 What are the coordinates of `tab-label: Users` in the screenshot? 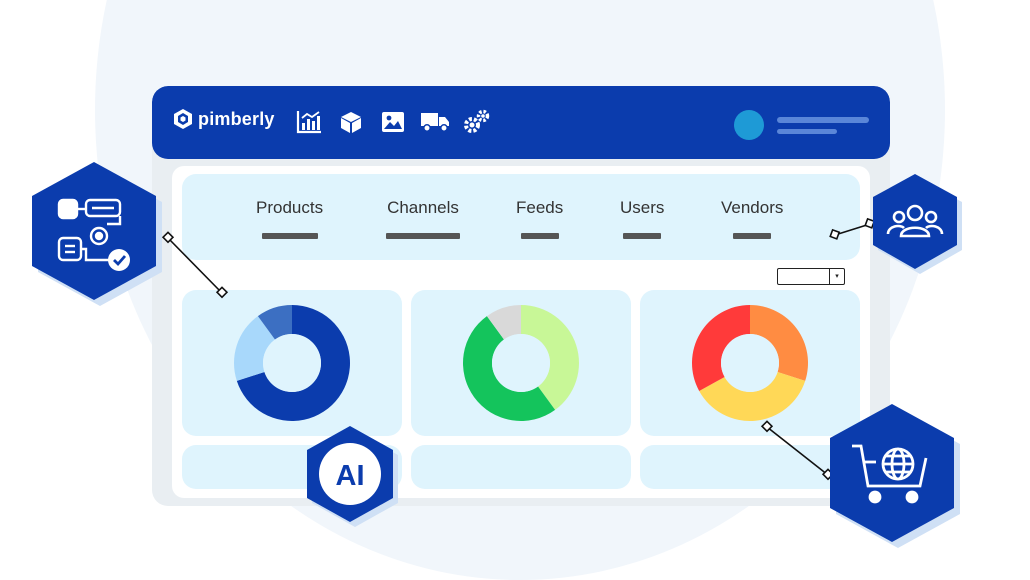 It's located at (642, 207).